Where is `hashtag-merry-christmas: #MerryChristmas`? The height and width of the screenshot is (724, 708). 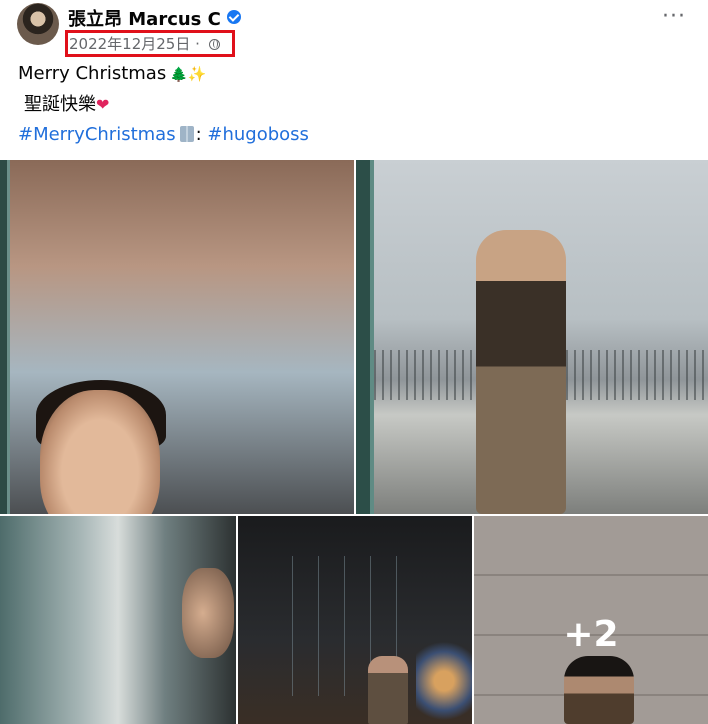 hashtag-merry-christmas: #MerryChristmas is located at coordinates (97, 134).